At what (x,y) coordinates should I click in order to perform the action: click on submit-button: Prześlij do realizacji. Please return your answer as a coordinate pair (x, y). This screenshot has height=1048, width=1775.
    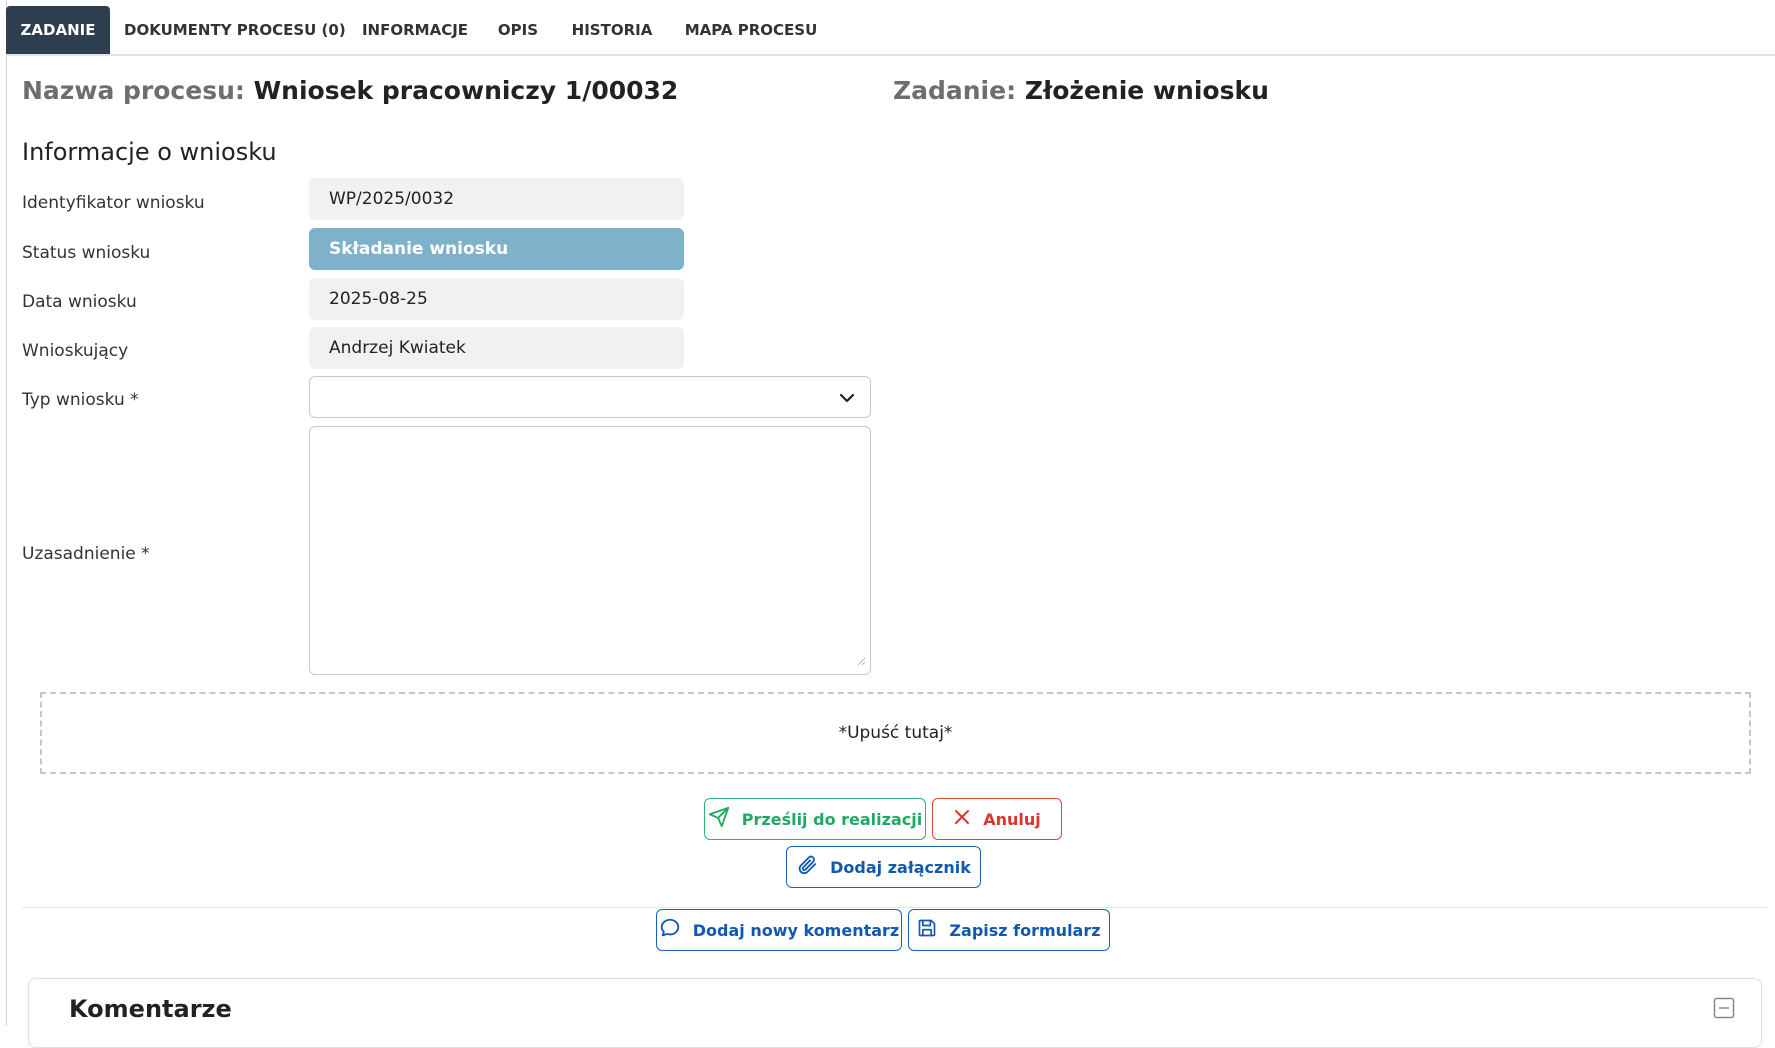
    Looking at the image, I should click on (815, 819).